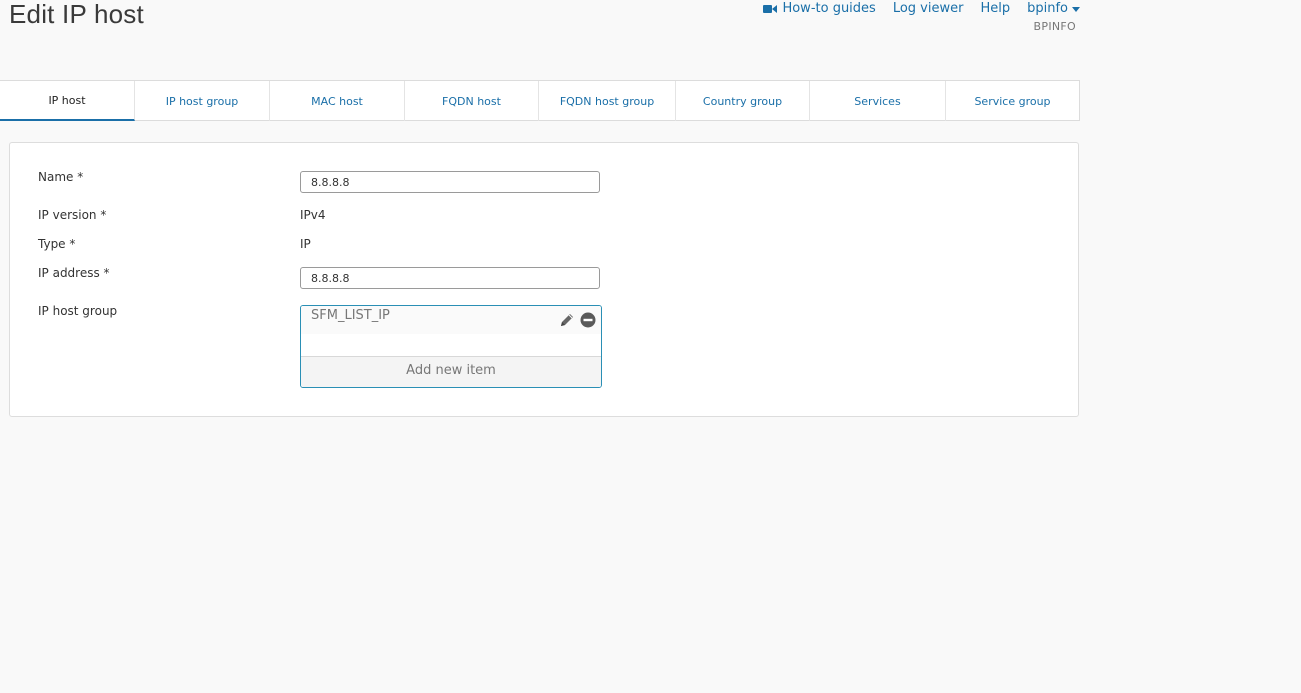  I want to click on tab-services: Services, so click(878, 101).